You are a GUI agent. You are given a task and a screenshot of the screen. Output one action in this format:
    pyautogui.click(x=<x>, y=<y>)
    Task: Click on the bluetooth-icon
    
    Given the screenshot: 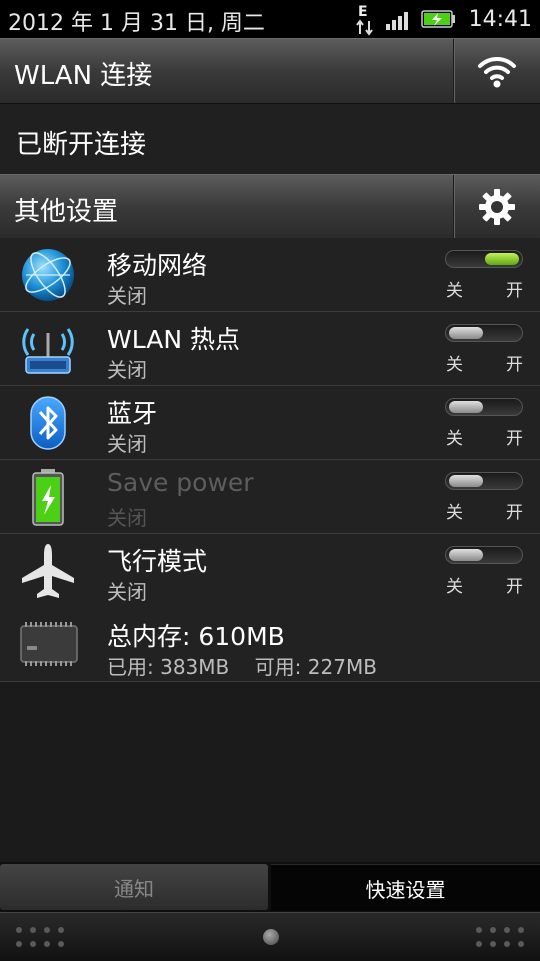 What is the action you would take?
    pyautogui.click(x=48, y=423)
    